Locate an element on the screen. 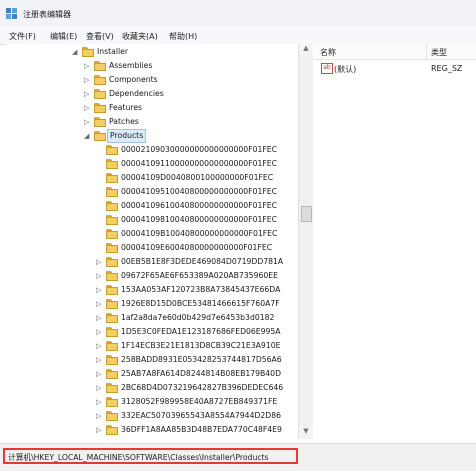 This screenshot has width=476, height=471. tree-item-product: ▷ 00EB5B1E8F3DEDE469084D0719DD781A is located at coordinates (156, 262).